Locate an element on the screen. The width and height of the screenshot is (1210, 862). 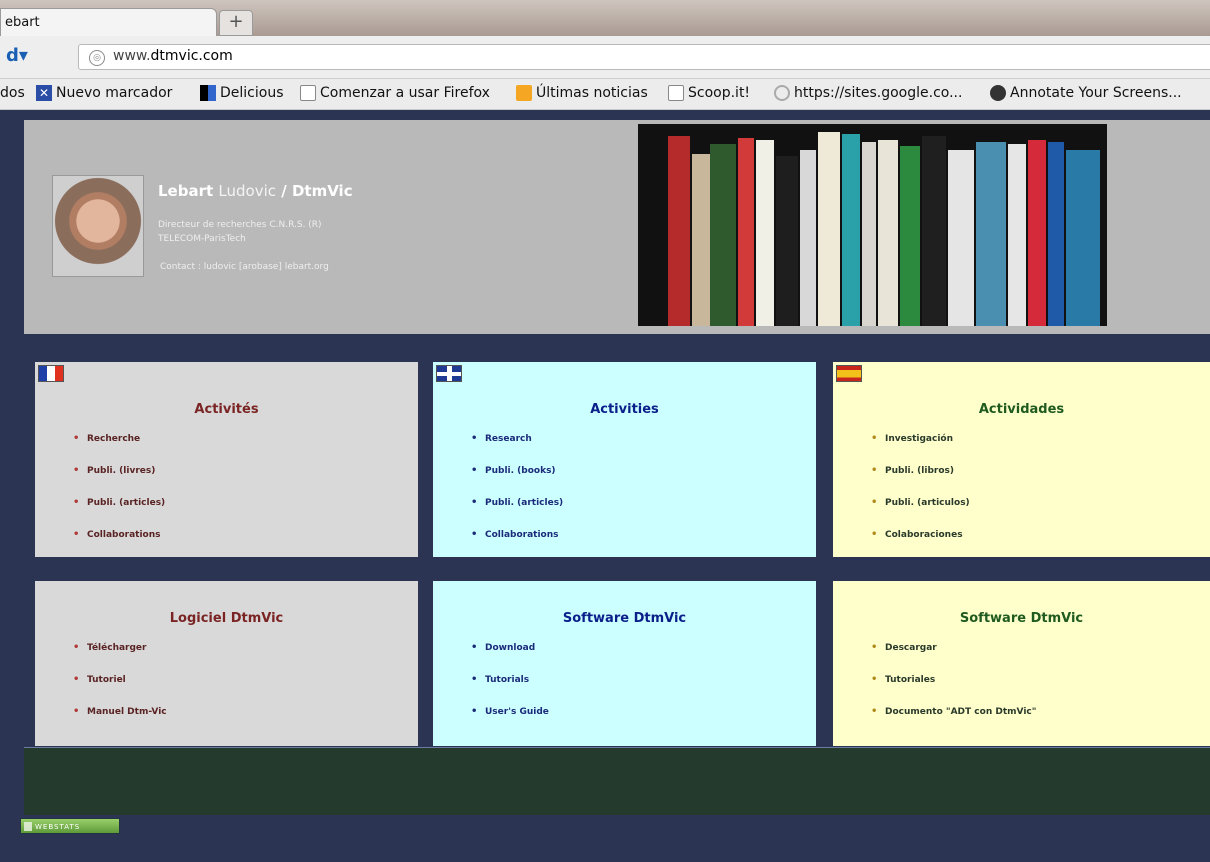
link-publi-books: Publi. (books) is located at coordinates (517, 480).